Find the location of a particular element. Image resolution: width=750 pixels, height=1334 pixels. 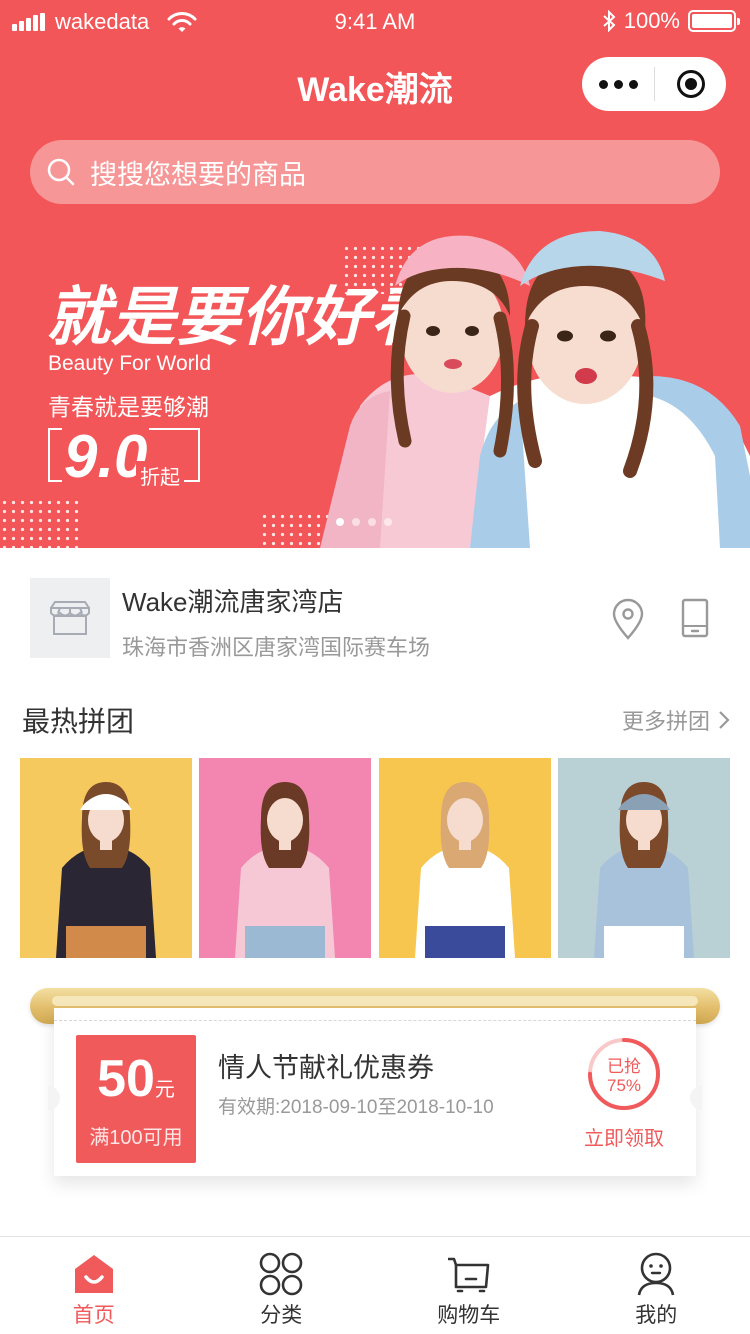

tab-label: 首页 is located at coordinates (93, 1315).